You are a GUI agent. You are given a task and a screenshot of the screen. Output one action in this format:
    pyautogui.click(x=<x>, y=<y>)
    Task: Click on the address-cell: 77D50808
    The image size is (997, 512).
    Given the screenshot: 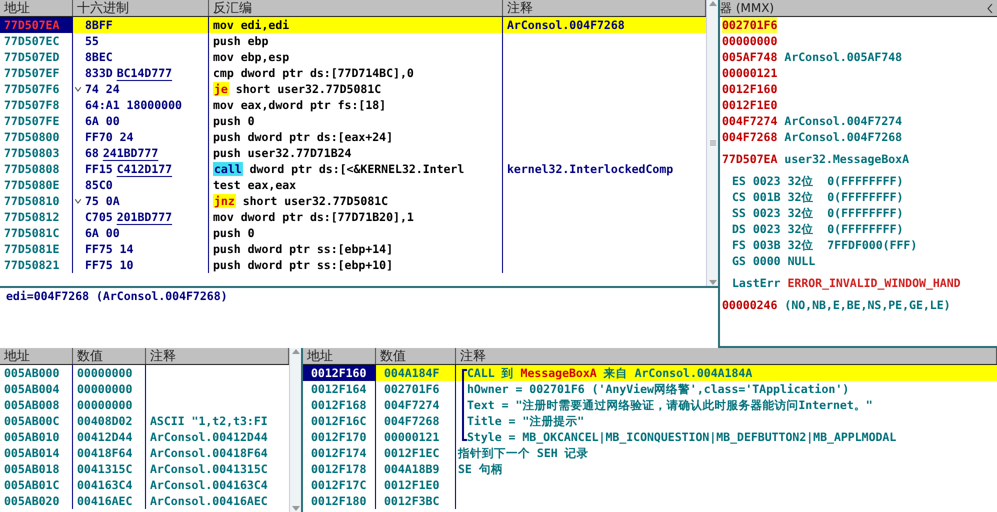 What is the action you would take?
    pyautogui.click(x=36, y=169)
    